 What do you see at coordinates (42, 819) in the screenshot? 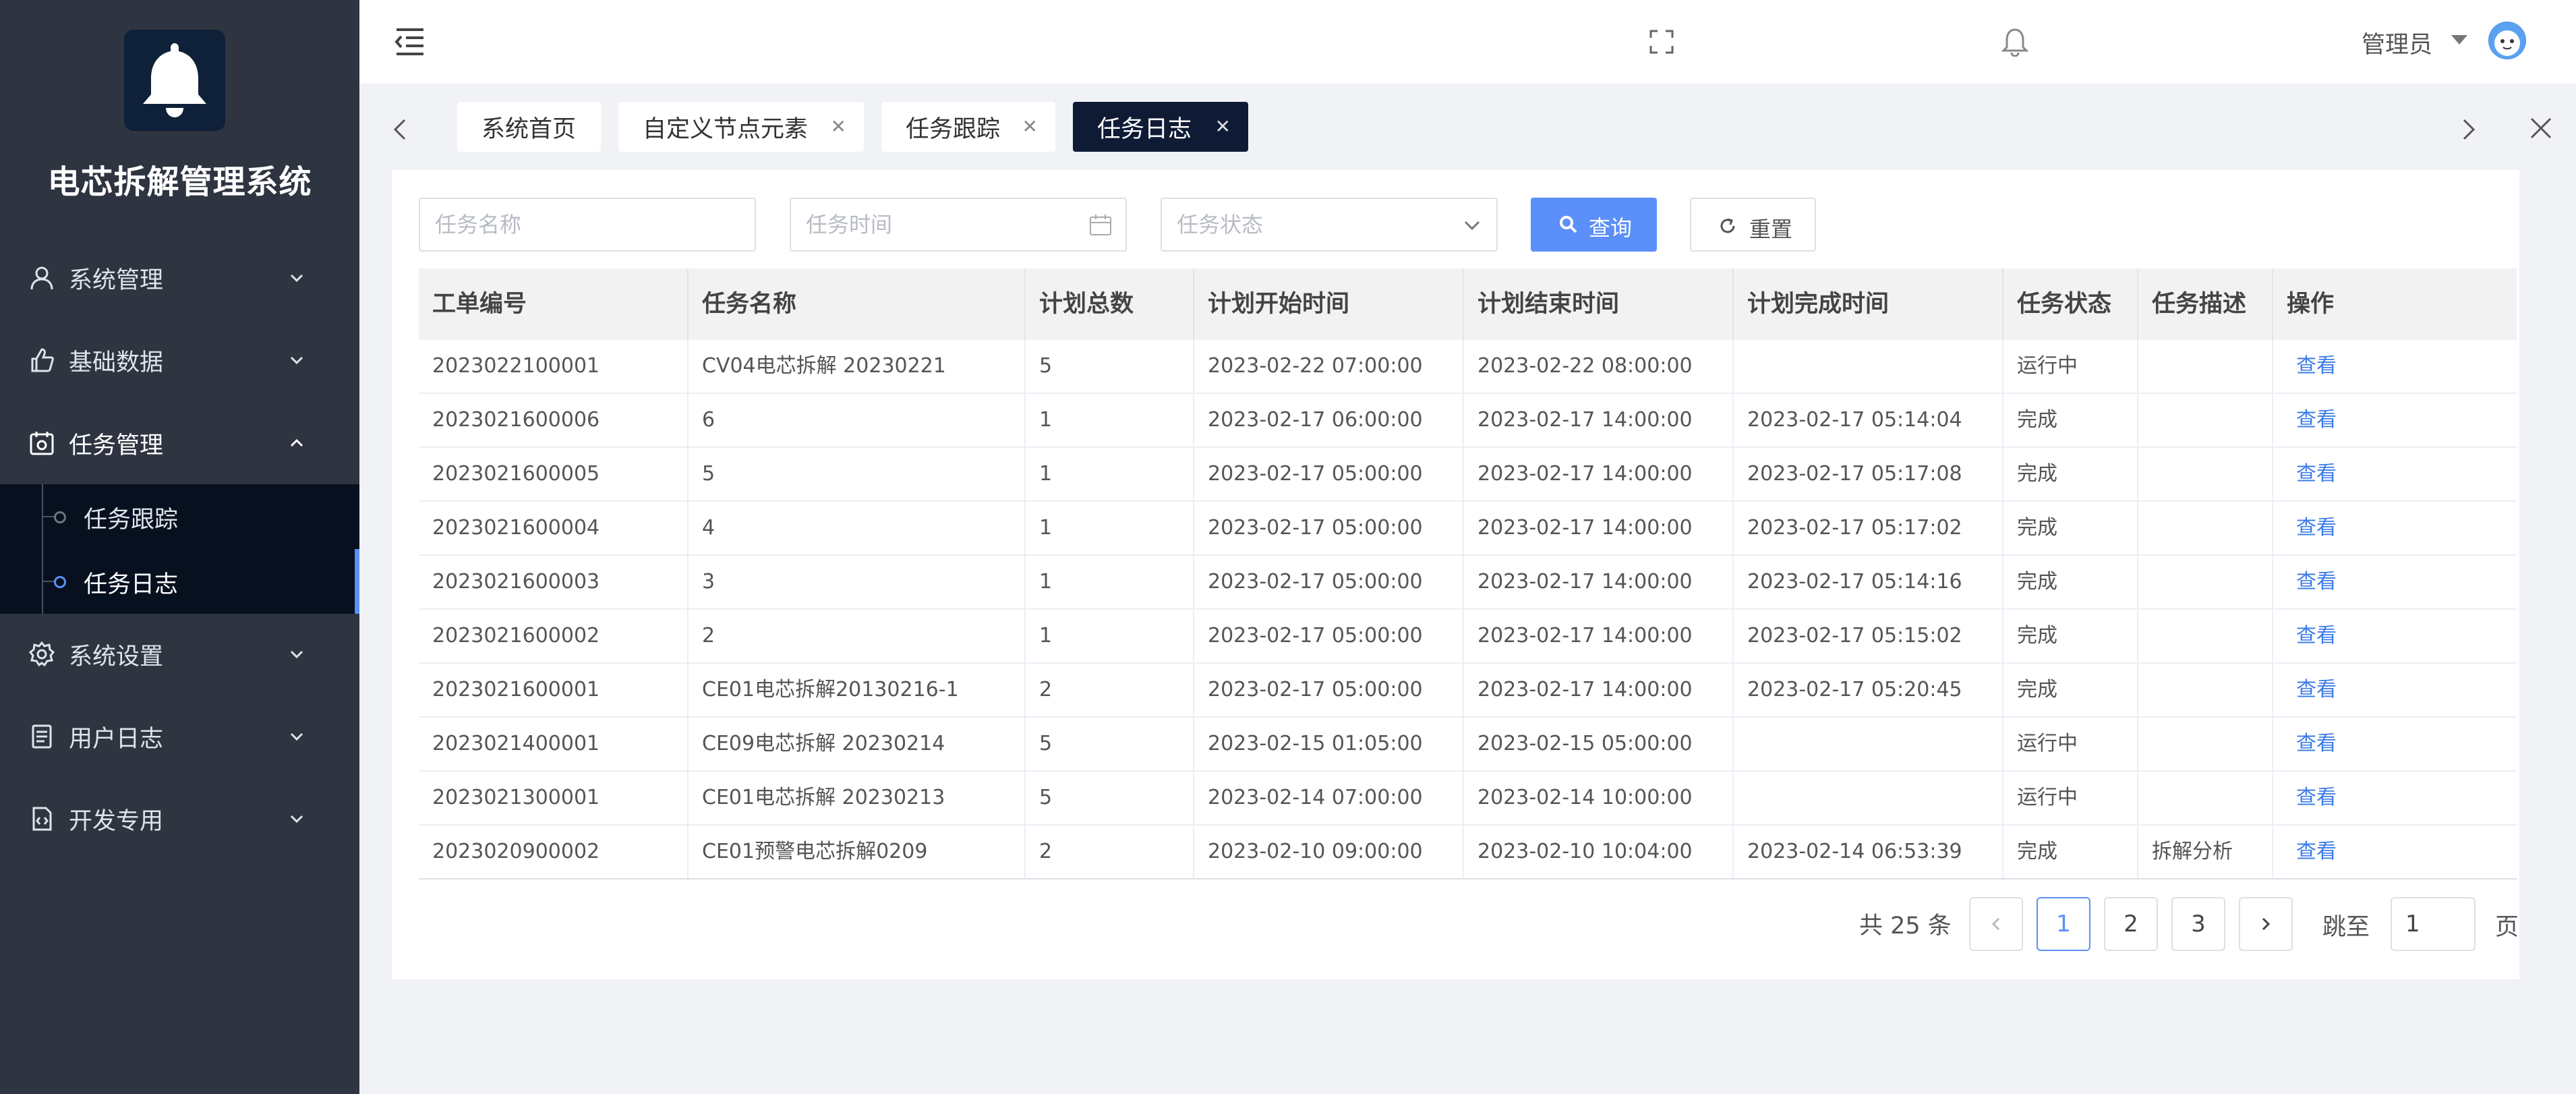
I see `file-code-icon` at bounding box center [42, 819].